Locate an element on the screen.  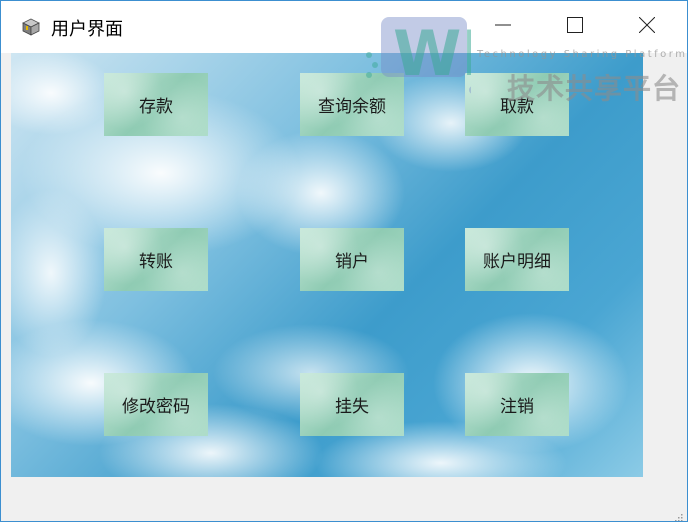
account-statement-button: 账户明细 is located at coordinates (517, 259).